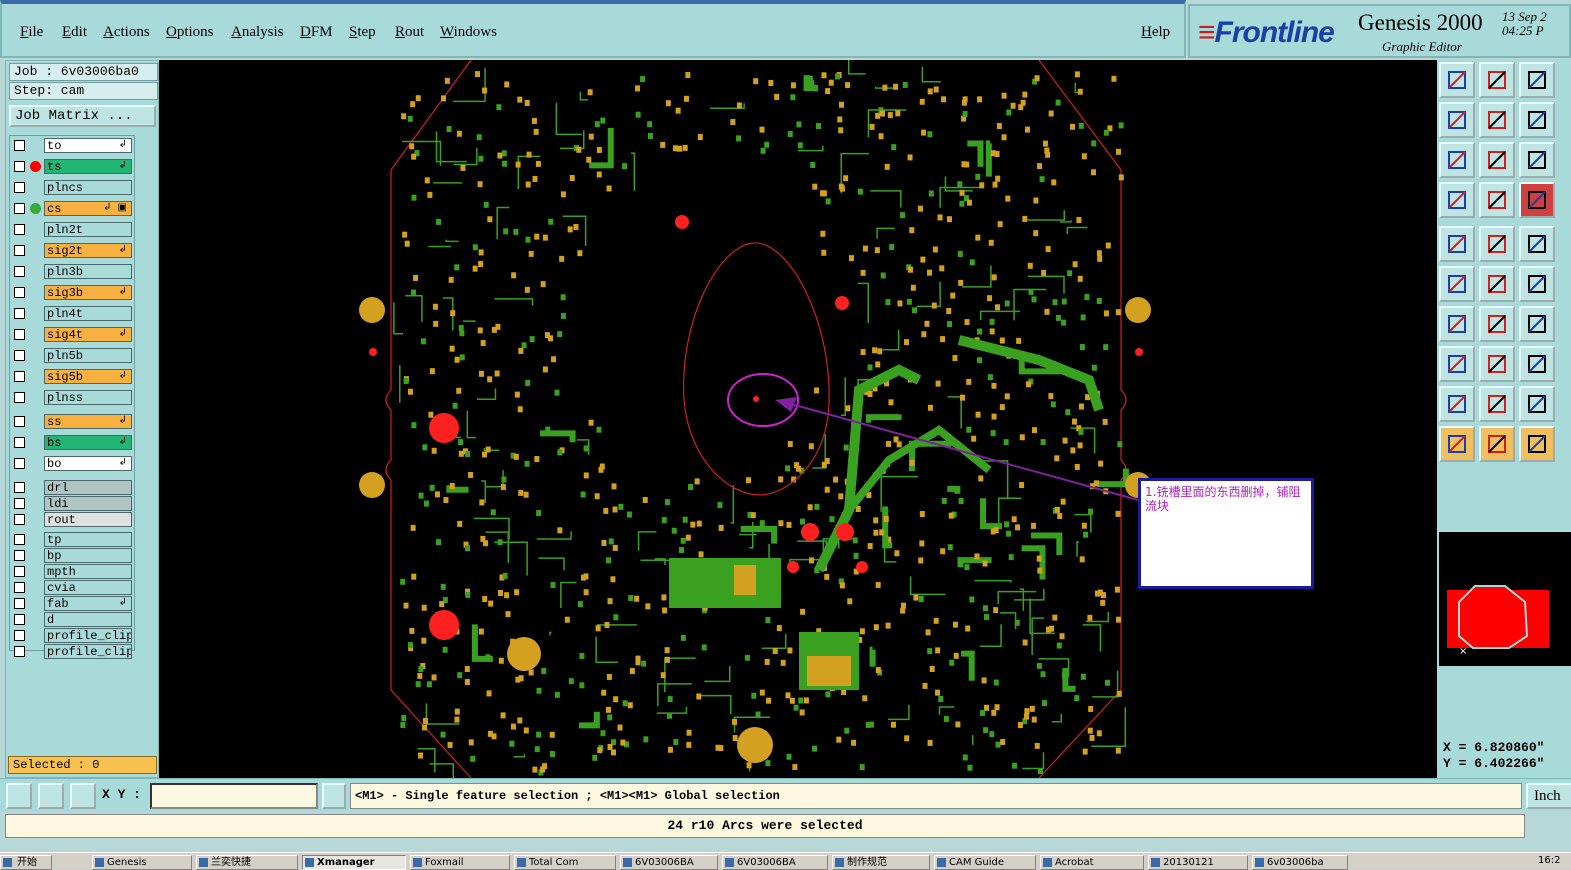  I want to click on layer-row-sig2t: sig2t↲, so click(73, 250).